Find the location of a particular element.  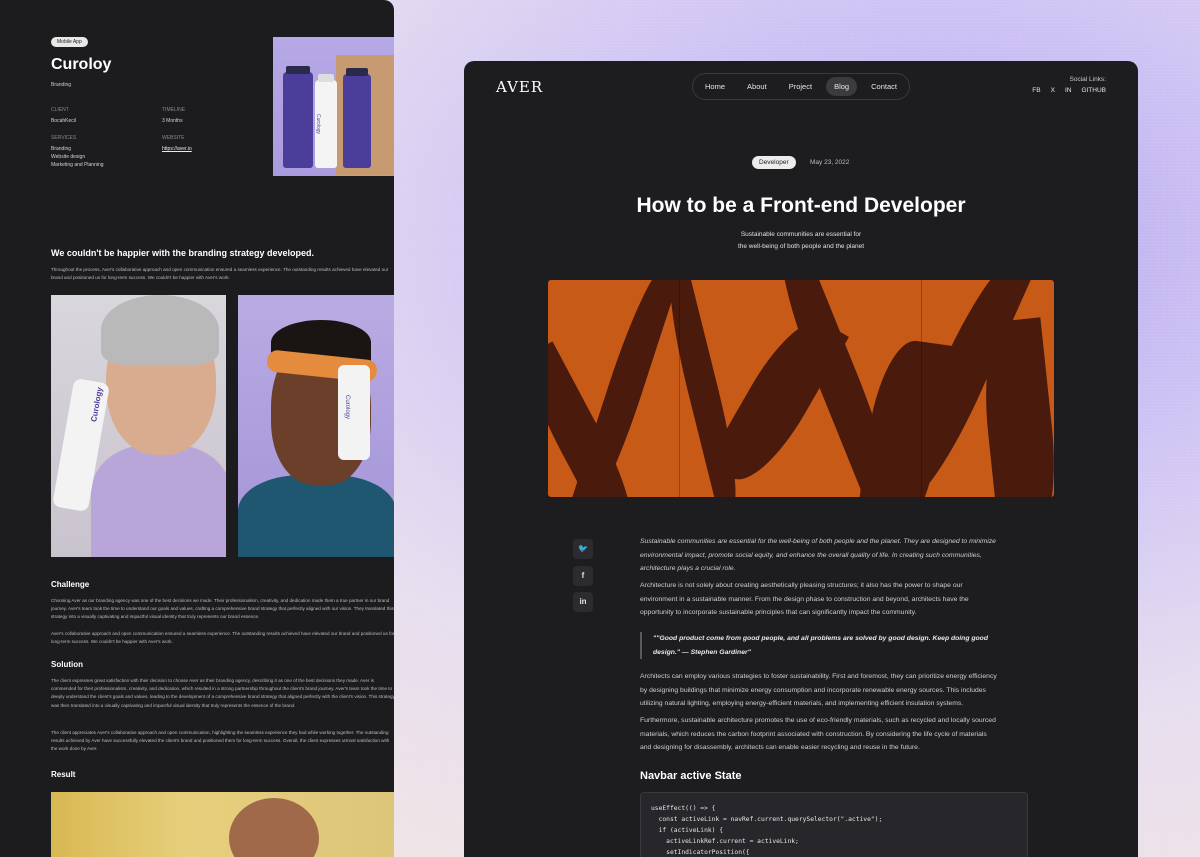

share-twitter-button: 🐦 is located at coordinates (583, 549).